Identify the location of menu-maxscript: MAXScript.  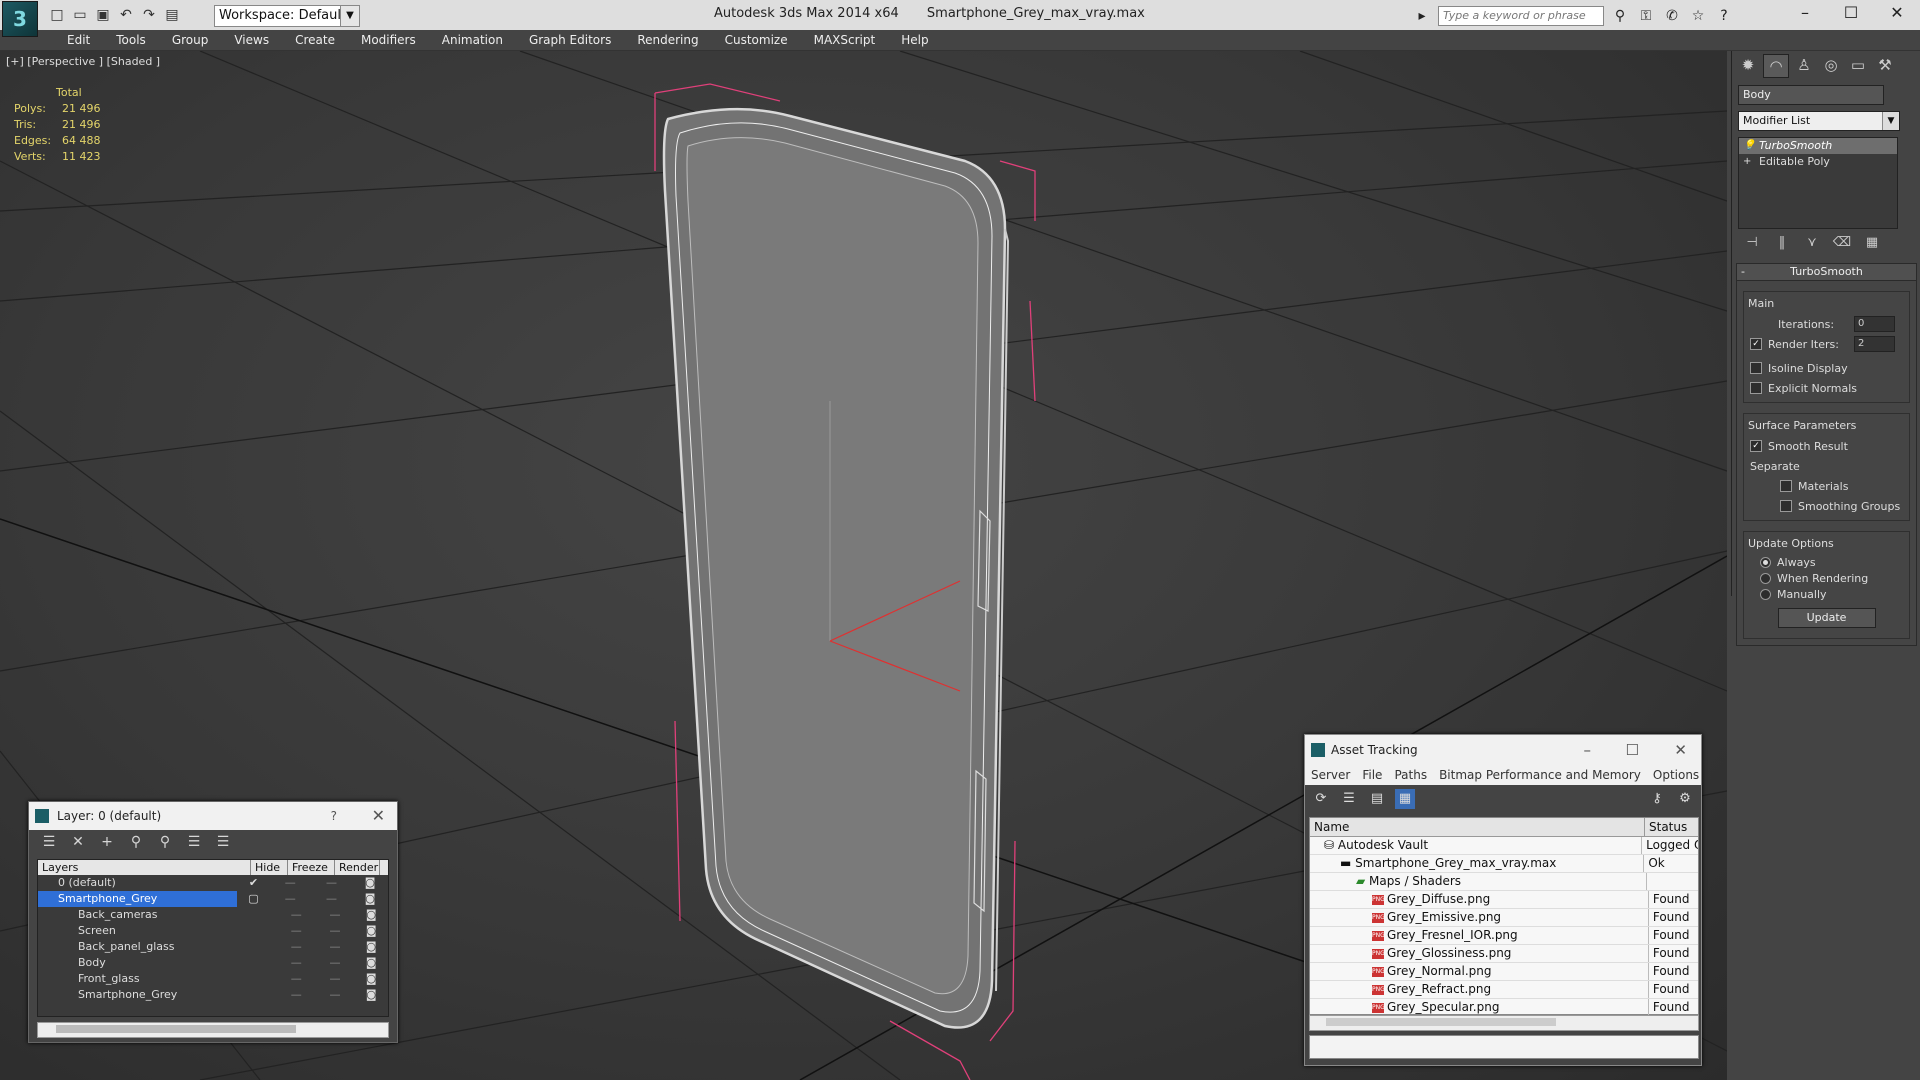
(845, 40).